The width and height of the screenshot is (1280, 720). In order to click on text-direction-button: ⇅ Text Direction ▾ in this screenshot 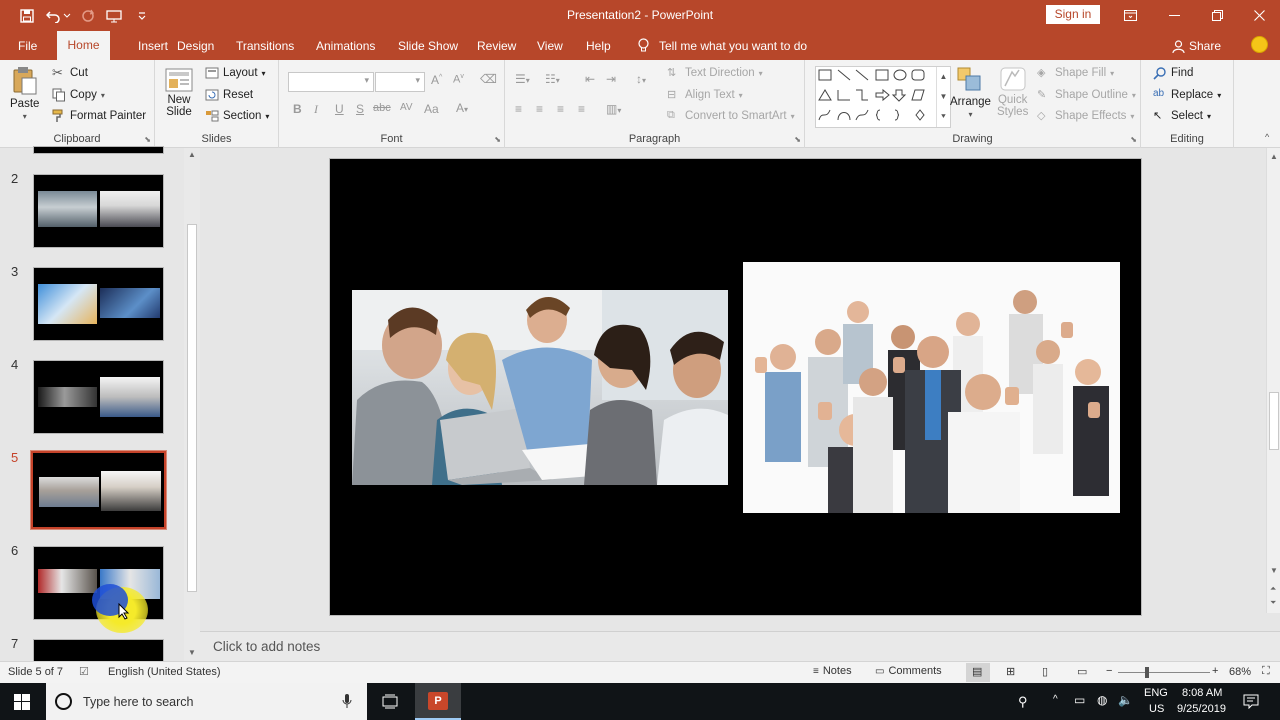, I will do `click(715, 73)`.